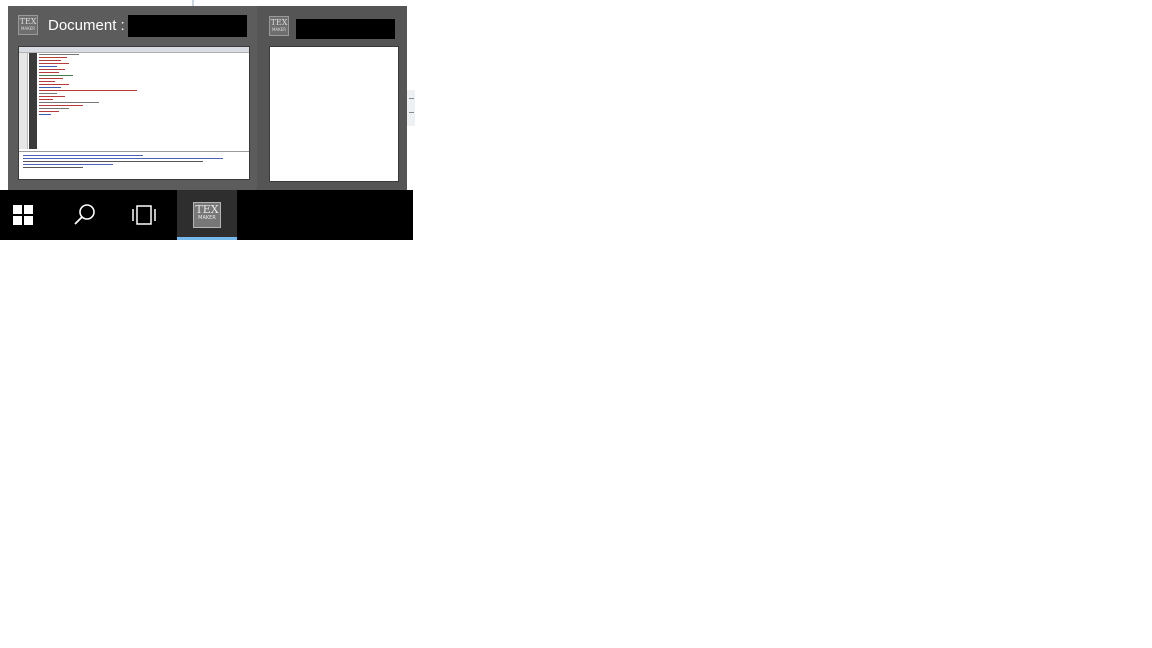 The height and width of the screenshot is (648, 1152). I want to click on preview-line-numbers, so click(33, 101).